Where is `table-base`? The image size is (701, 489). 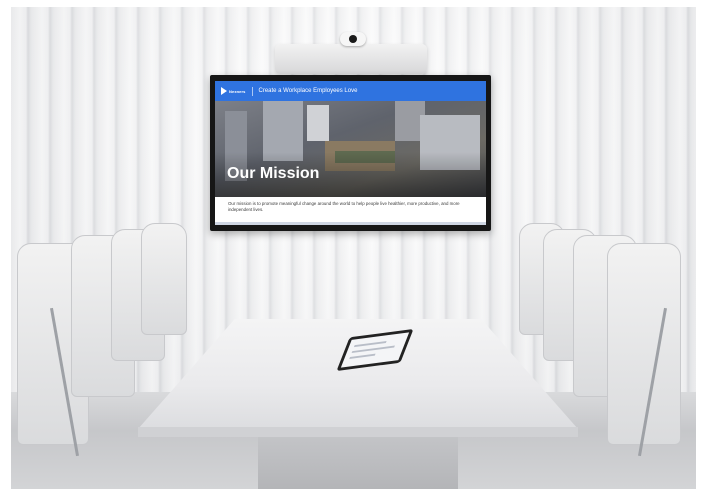 table-base is located at coordinates (358, 463).